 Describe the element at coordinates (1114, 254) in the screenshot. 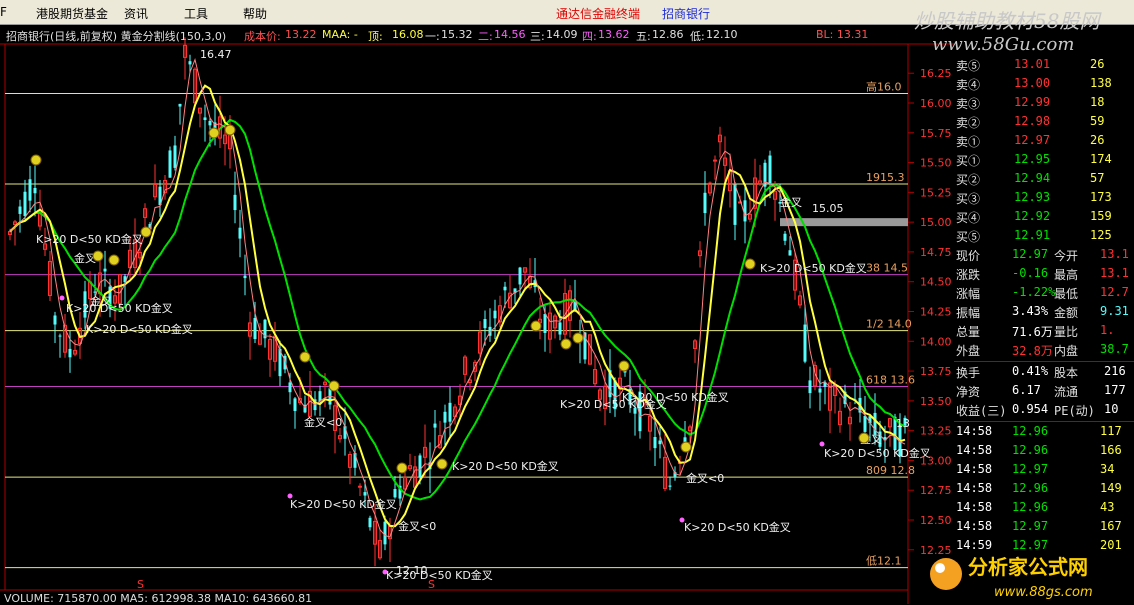

I see `stat-value2: 13.1` at that location.